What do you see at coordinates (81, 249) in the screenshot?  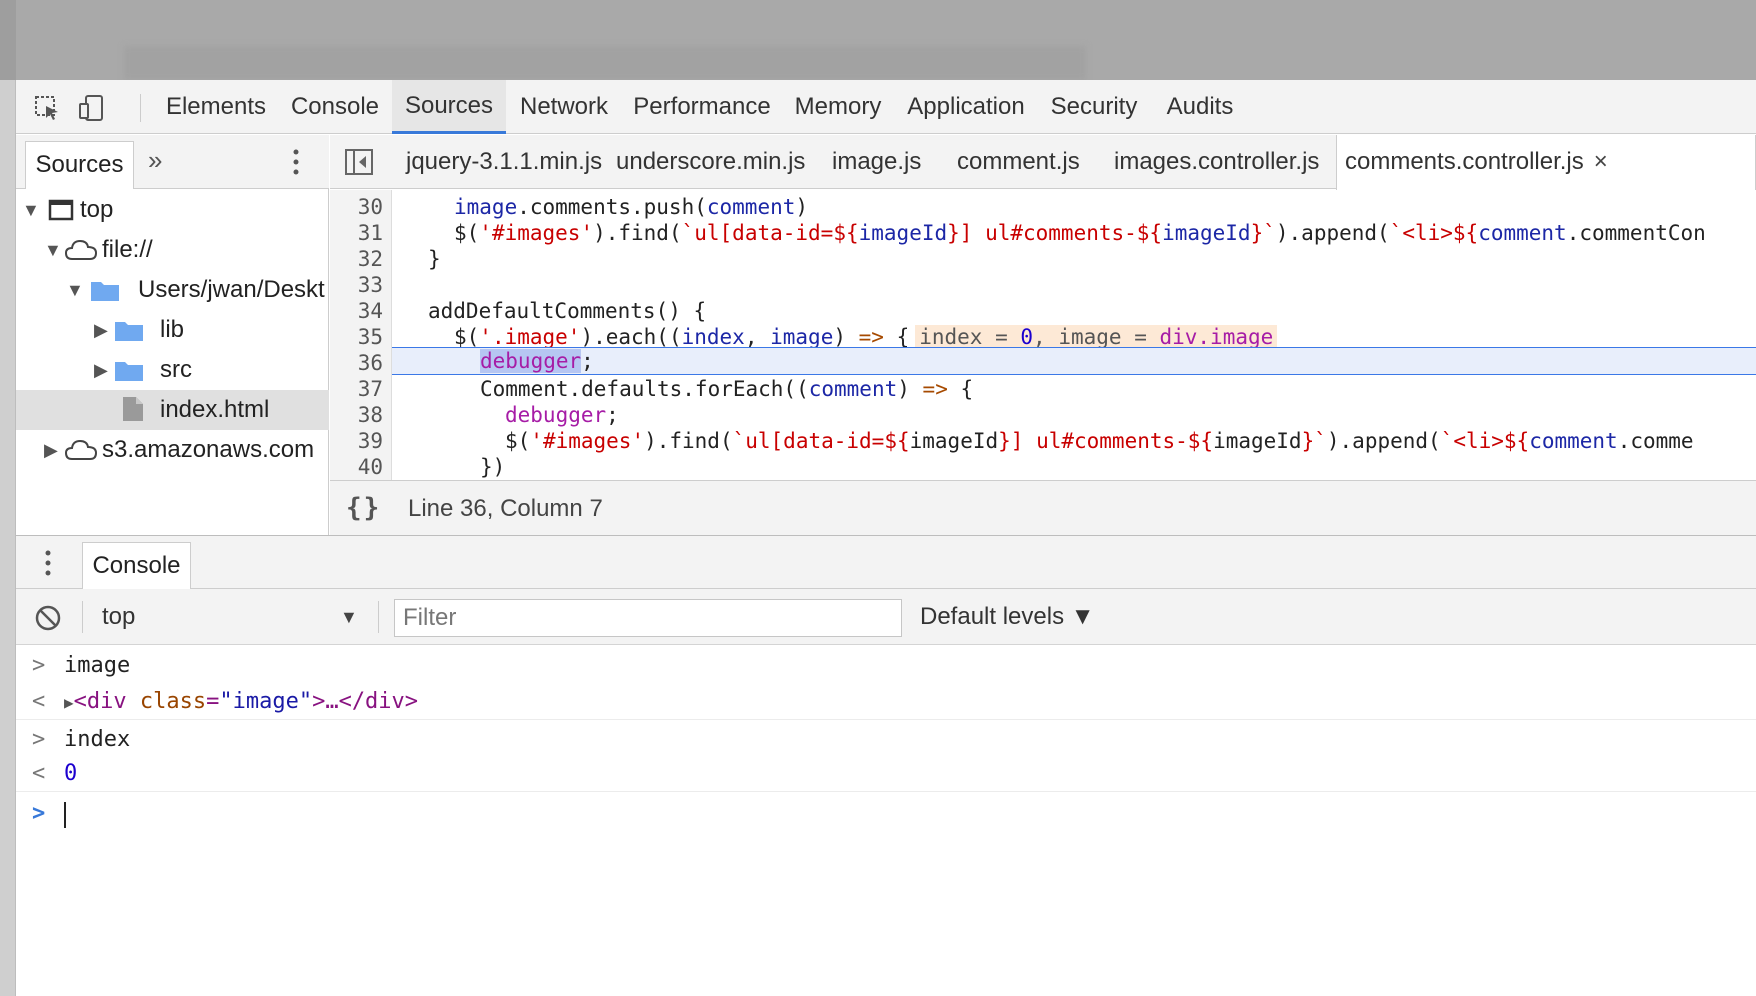 I see `cloud-icon` at bounding box center [81, 249].